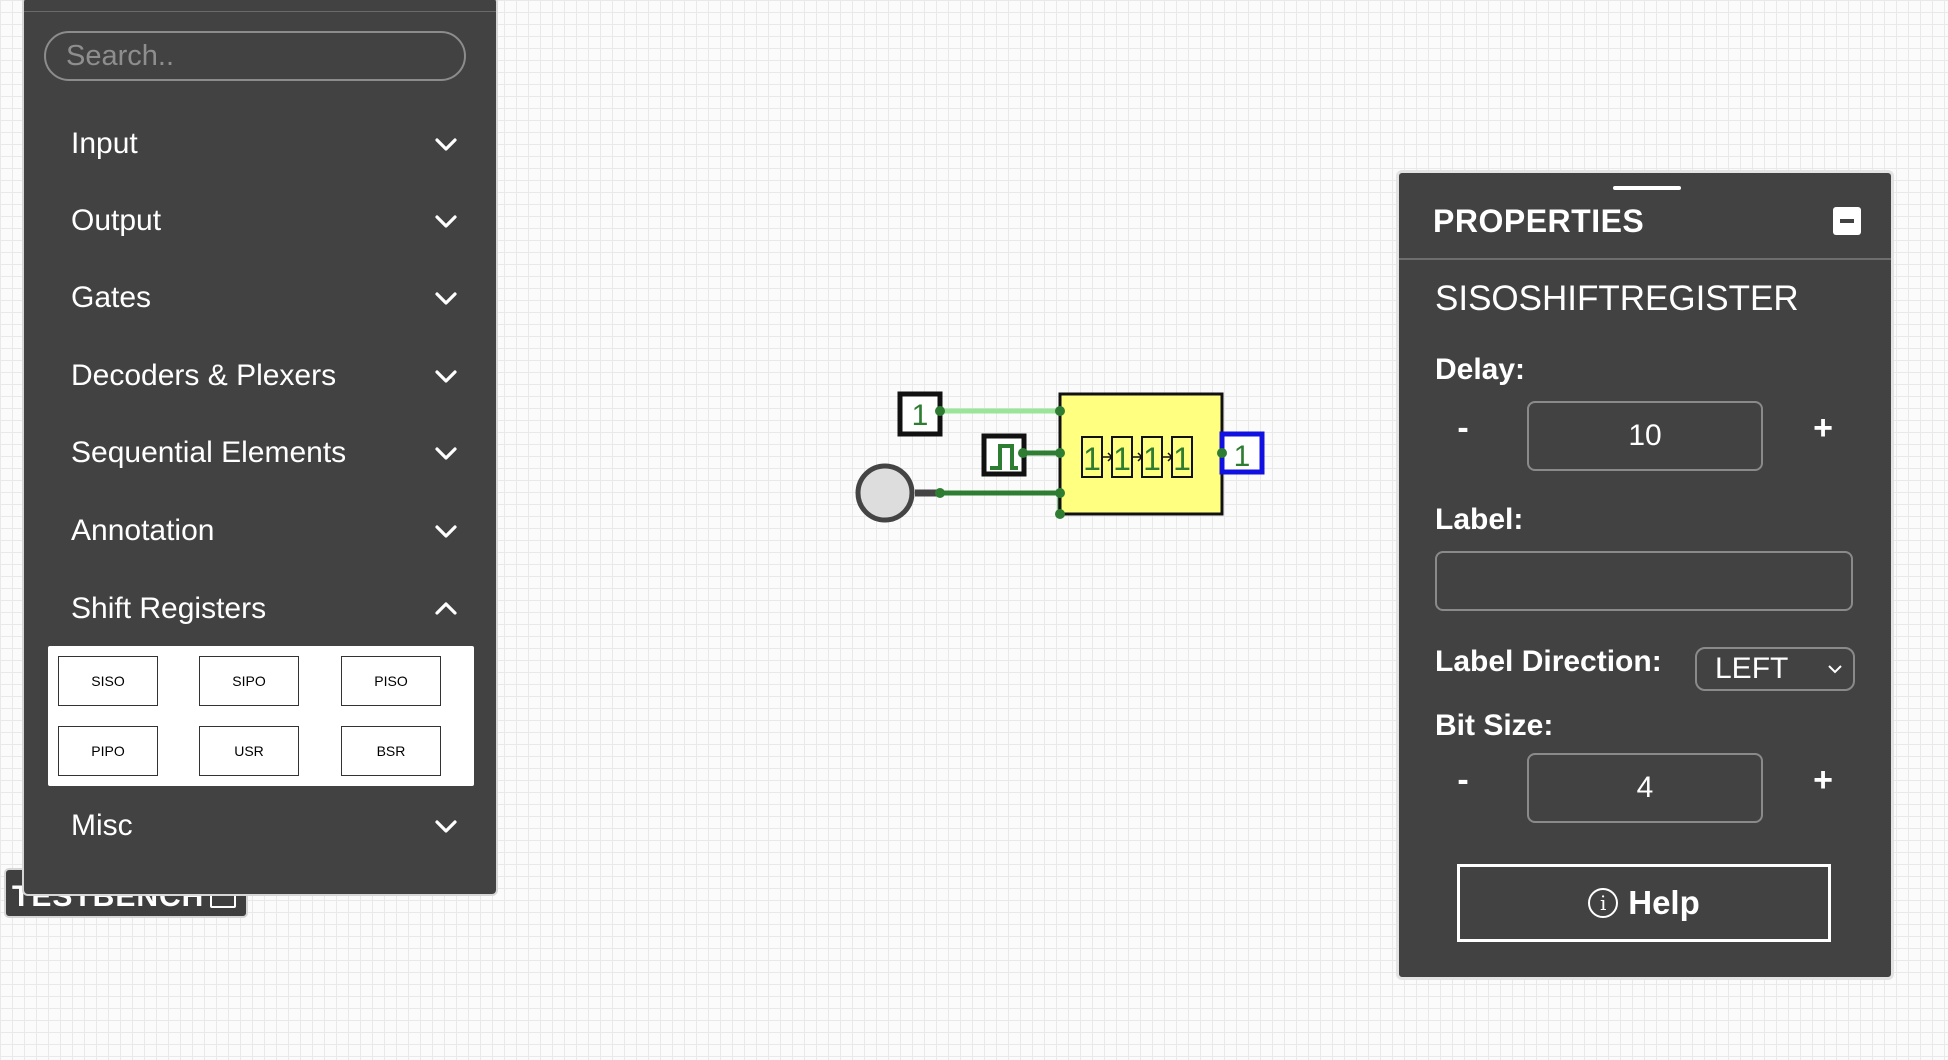 The image size is (1948, 1060). I want to click on help-button: i Help, so click(1644, 903).